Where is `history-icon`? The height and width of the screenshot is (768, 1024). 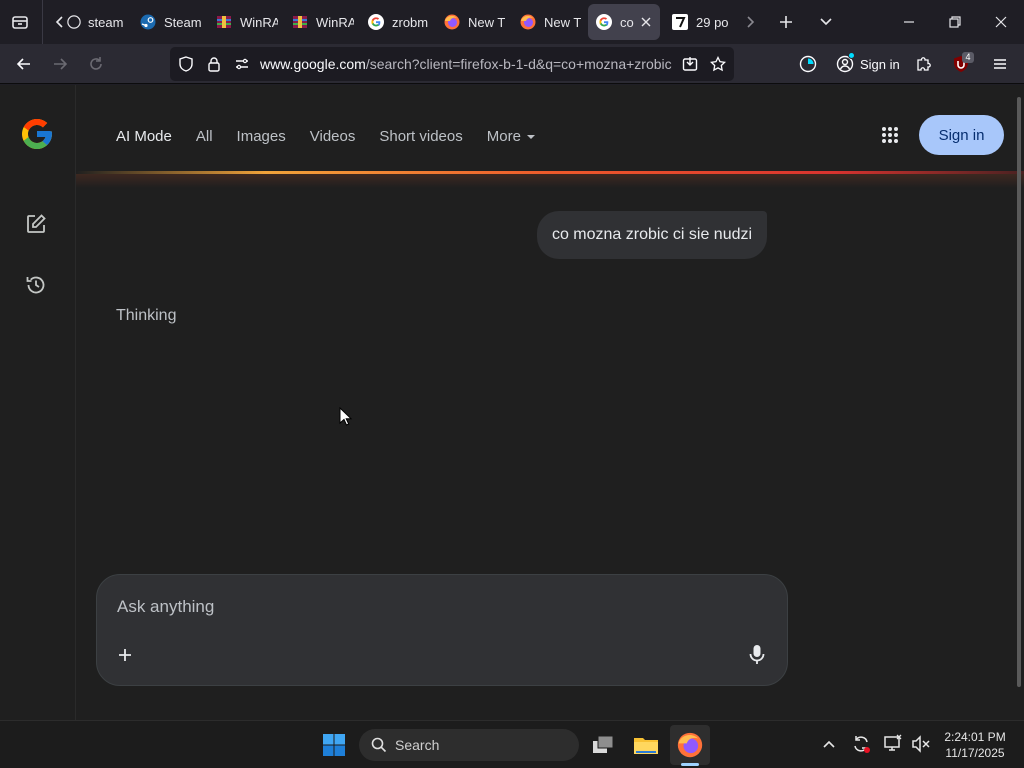
history-icon is located at coordinates (35, 285).